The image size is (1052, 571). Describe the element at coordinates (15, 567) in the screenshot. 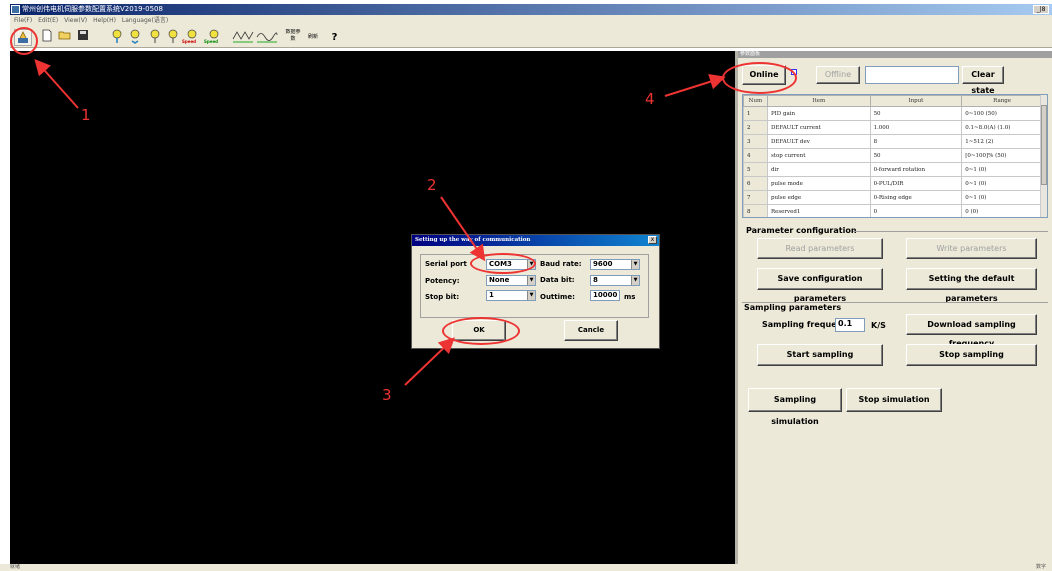

I see `status-text: 就绪` at that location.